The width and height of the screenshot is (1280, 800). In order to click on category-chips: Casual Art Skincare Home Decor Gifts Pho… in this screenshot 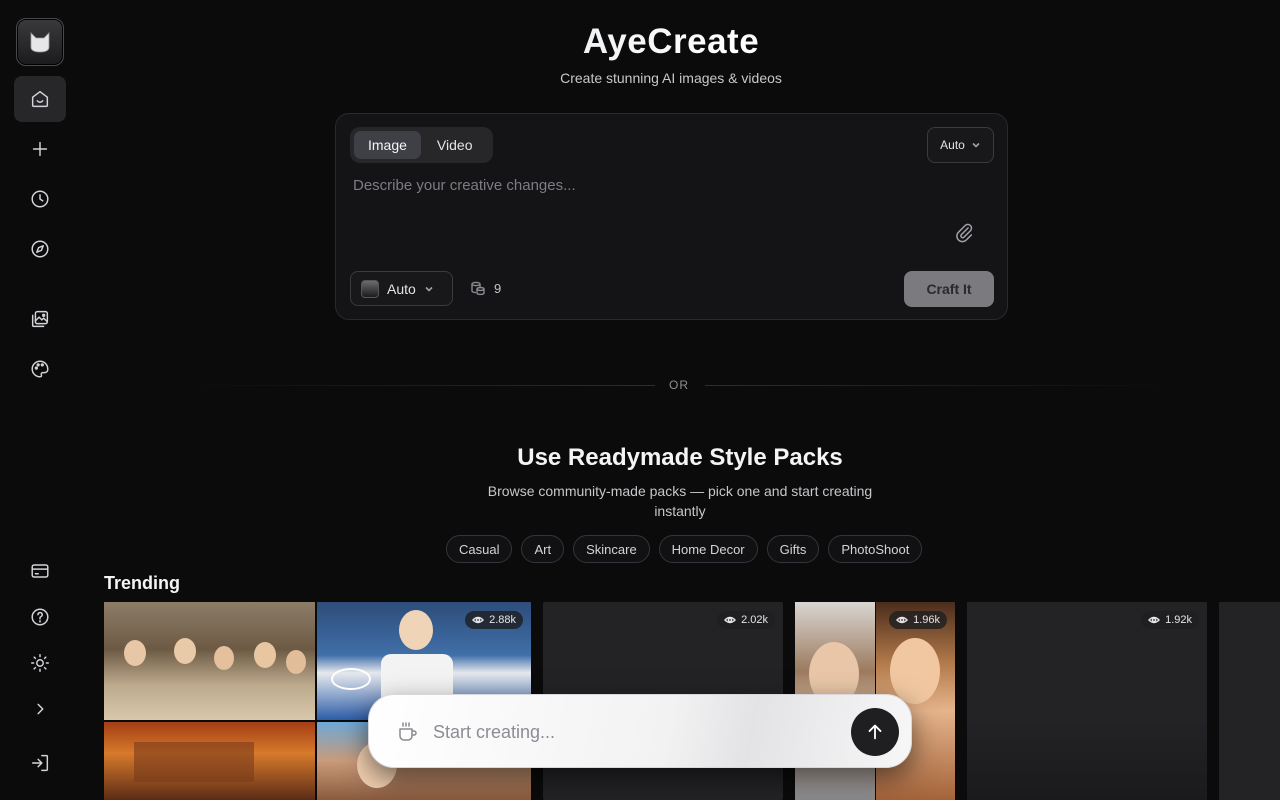, I will do `click(684, 549)`.